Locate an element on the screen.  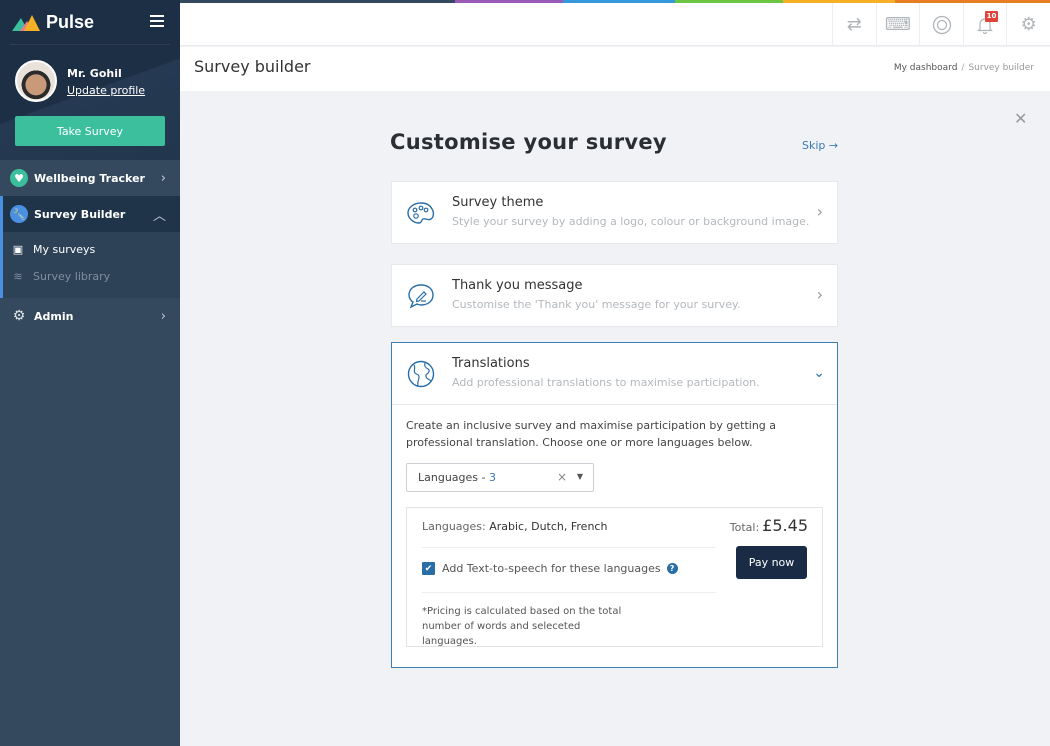
sidebar-item-label: My surveys is located at coordinates (64, 249).